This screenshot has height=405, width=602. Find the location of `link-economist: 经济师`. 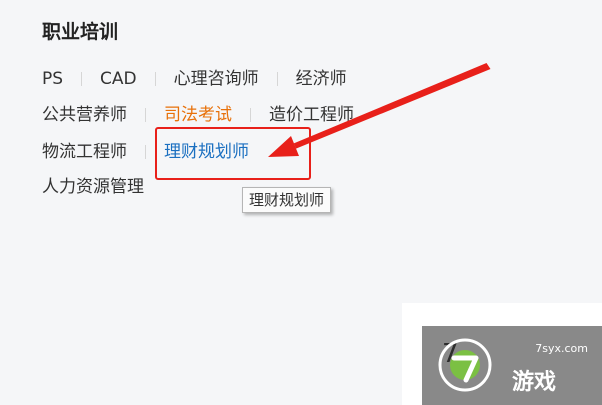

link-economist: 经济师 is located at coordinates (321, 79).